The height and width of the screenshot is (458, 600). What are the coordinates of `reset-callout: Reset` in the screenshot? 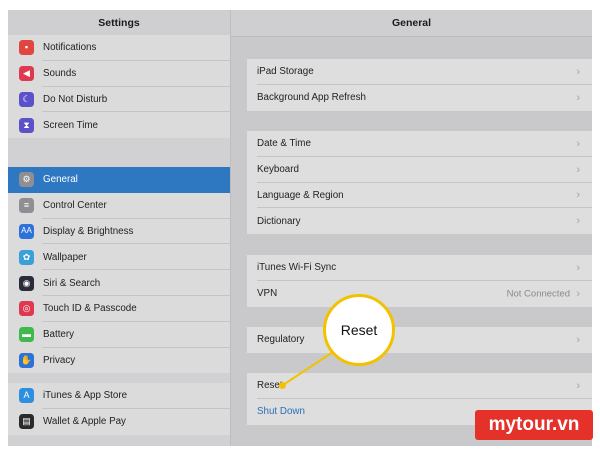 It's located at (359, 330).